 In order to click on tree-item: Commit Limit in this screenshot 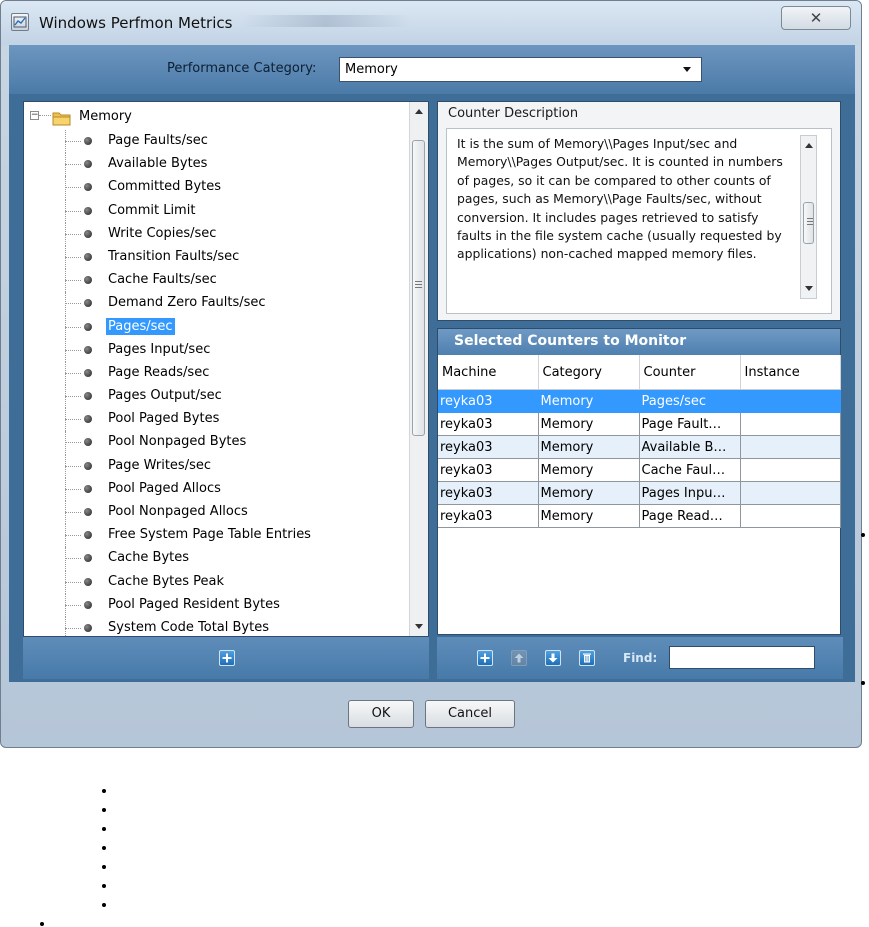, I will do `click(216, 211)`.